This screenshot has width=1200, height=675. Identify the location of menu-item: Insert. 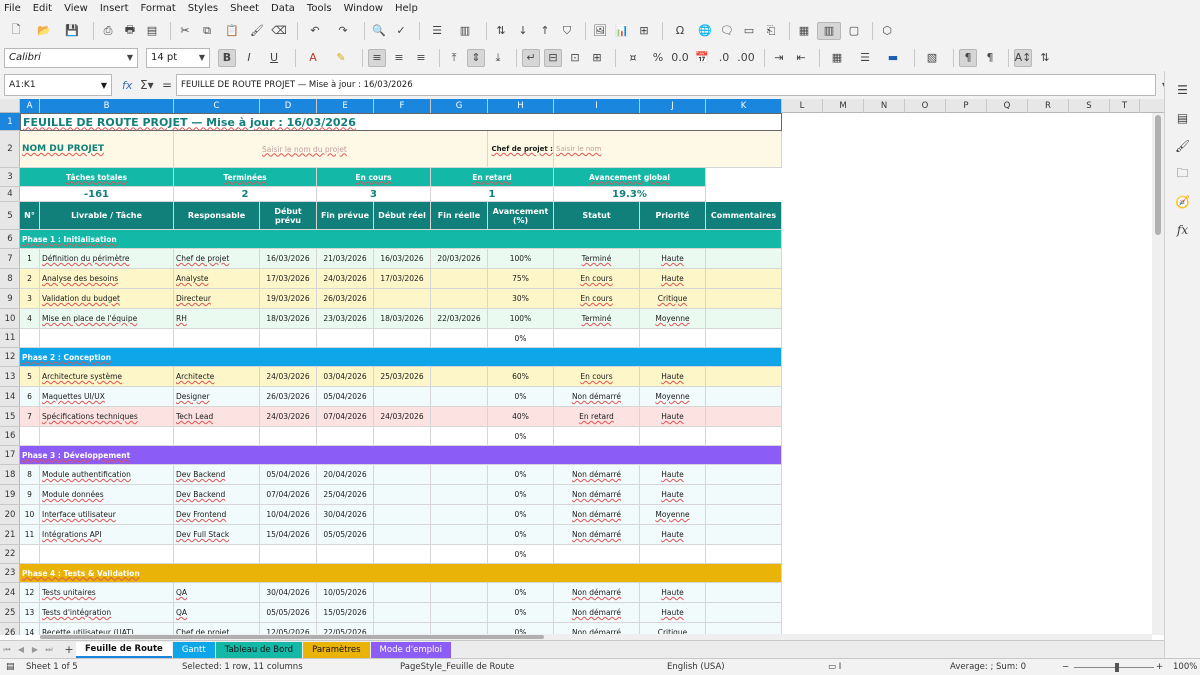
(114, 8).